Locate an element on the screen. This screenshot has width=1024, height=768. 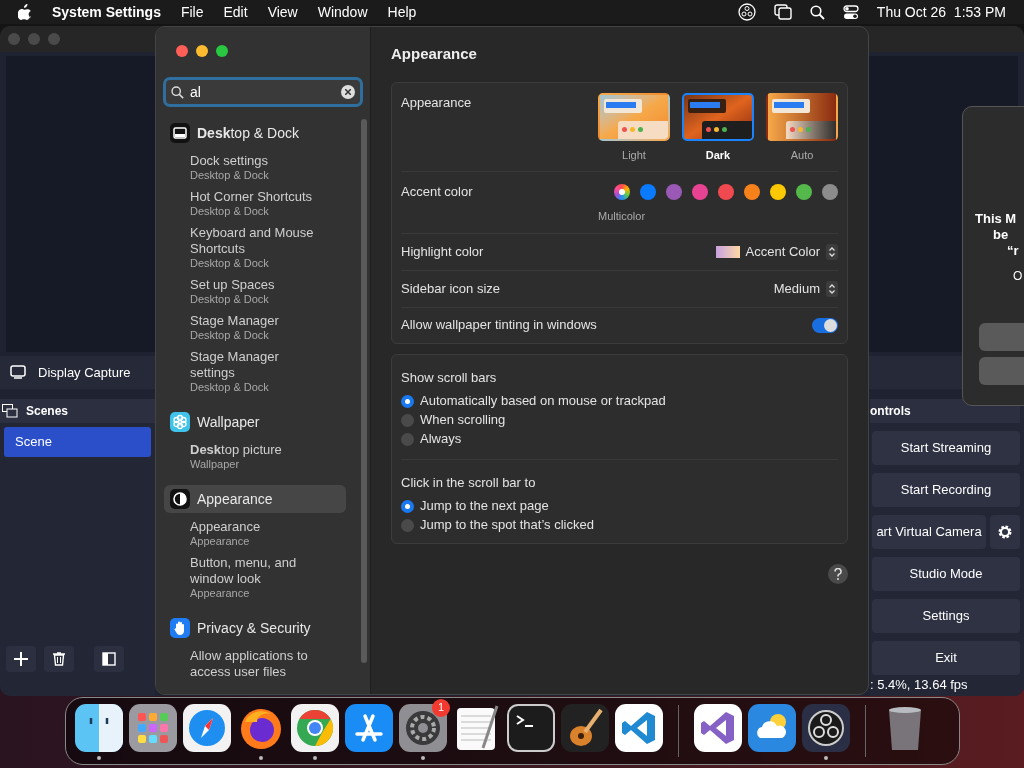
terminal-icon is located at coordinates (531, 727).